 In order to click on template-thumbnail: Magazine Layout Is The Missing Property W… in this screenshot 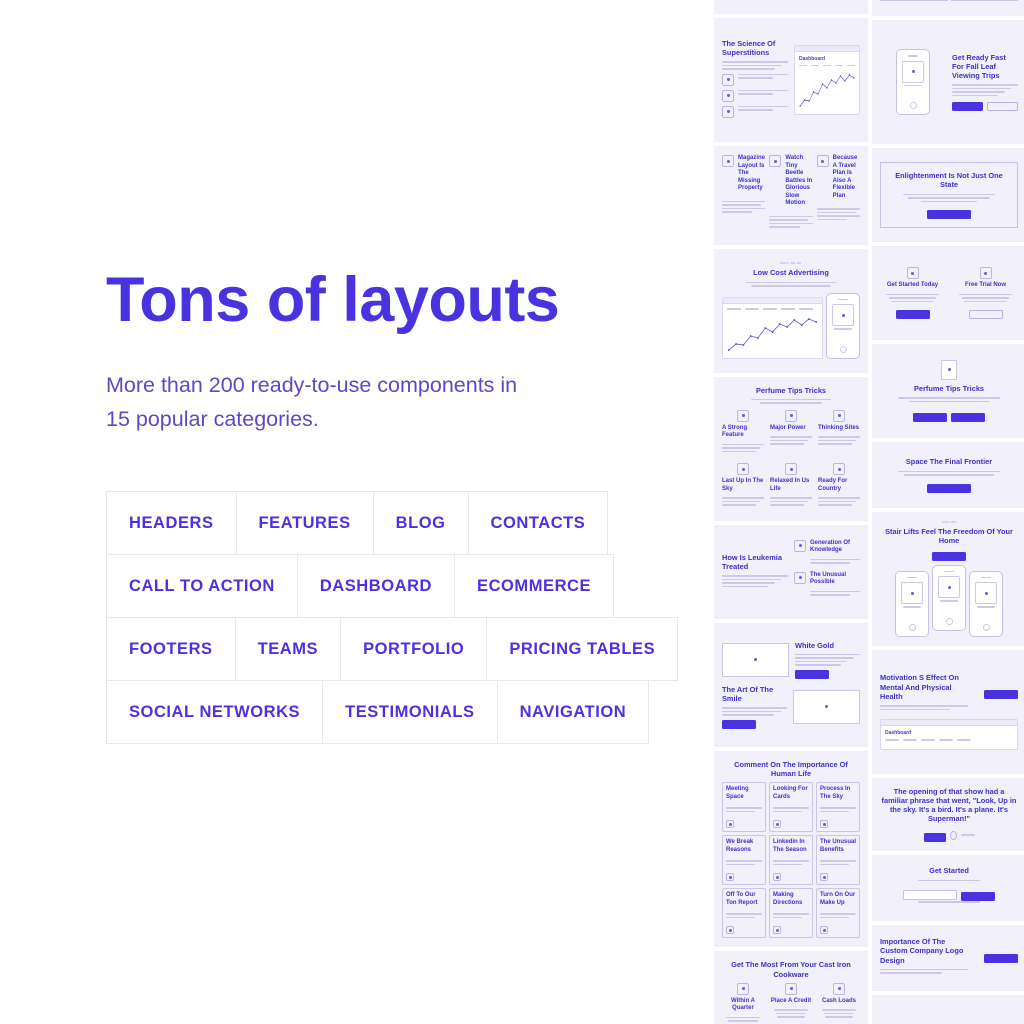, I will do `click(791, 195)`.